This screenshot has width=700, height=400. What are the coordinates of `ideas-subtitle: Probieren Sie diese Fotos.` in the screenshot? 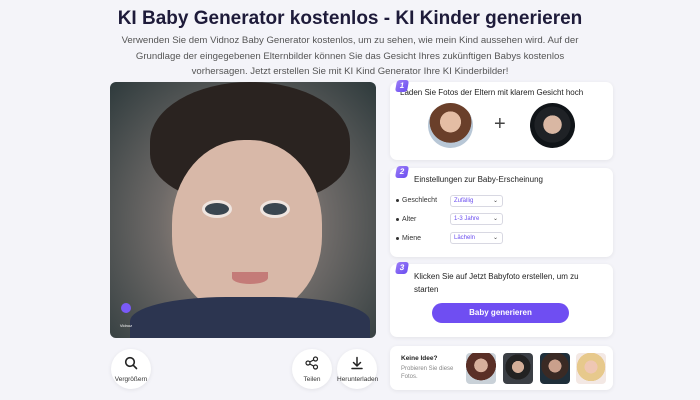 It's located at (427, 373).